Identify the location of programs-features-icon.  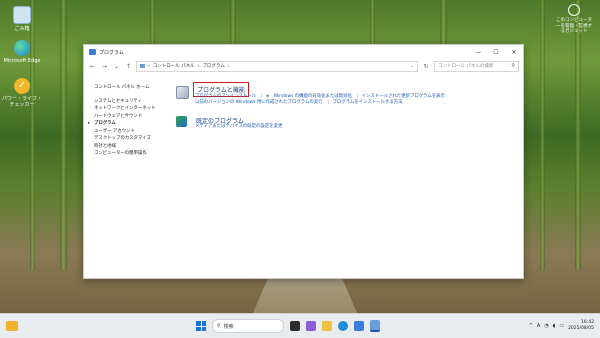
(182, 92).